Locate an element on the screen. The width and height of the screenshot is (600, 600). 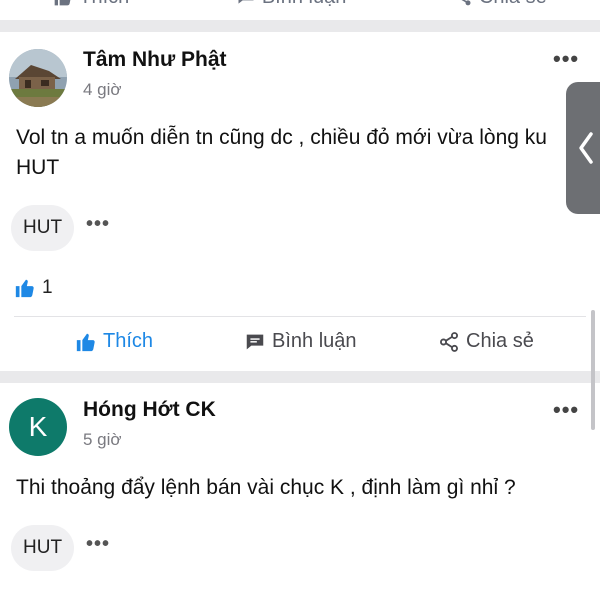
comment-label: Bình luận is located at coordinates (314, 341).